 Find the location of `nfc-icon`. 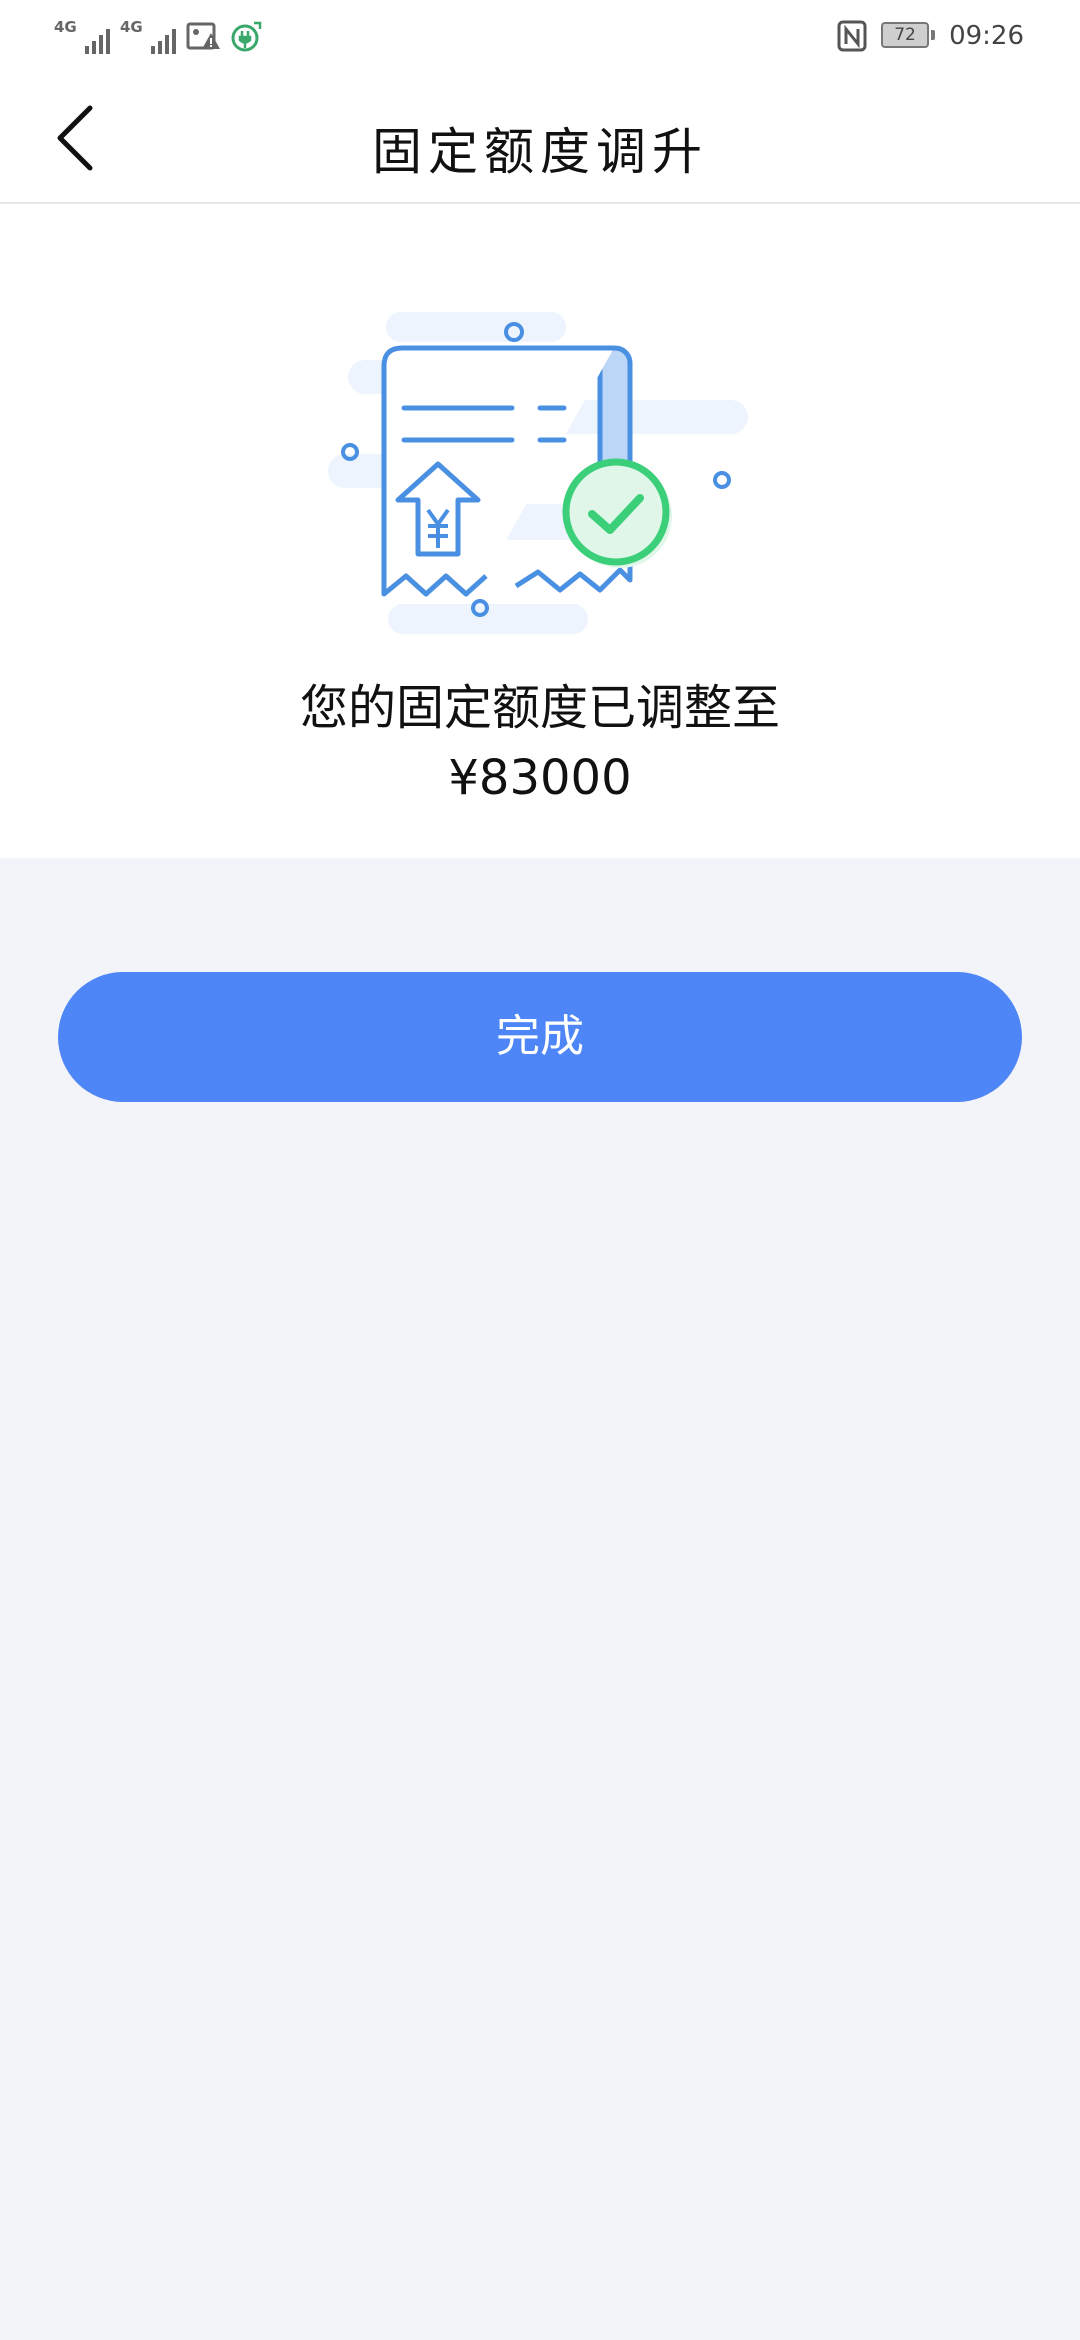

nfc-icon is located at coordinates (852, 36).